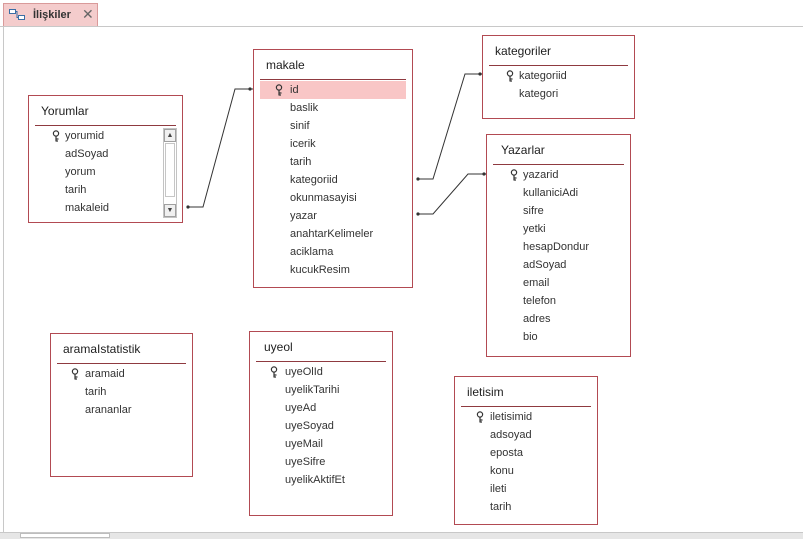 This screenshot has width=803, height=539. I want to click on field-aciklama: aciklama, so click(333, 252).